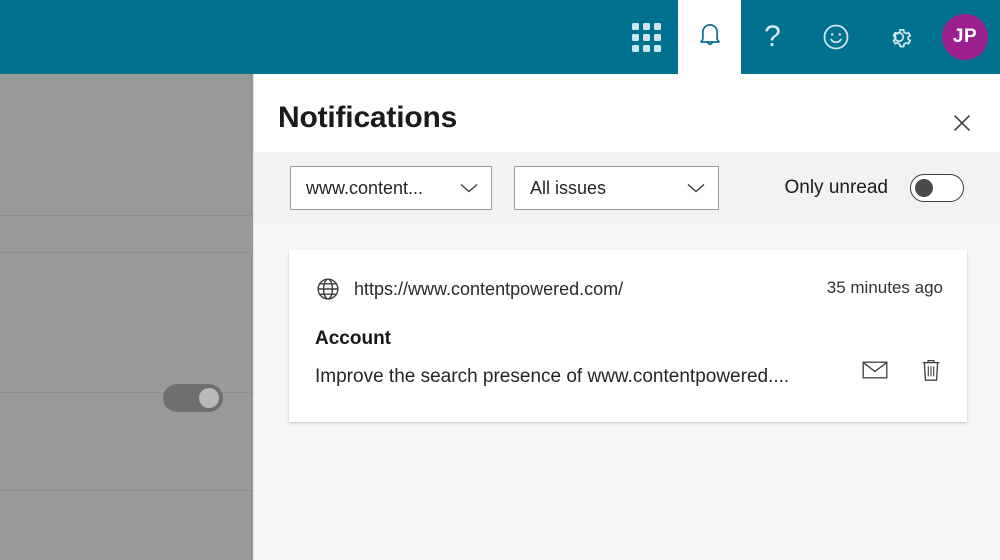  What do you see at coordinates (328, 289) in the screenshot?
I see `globe-icon` at bounding box center [328, 289].